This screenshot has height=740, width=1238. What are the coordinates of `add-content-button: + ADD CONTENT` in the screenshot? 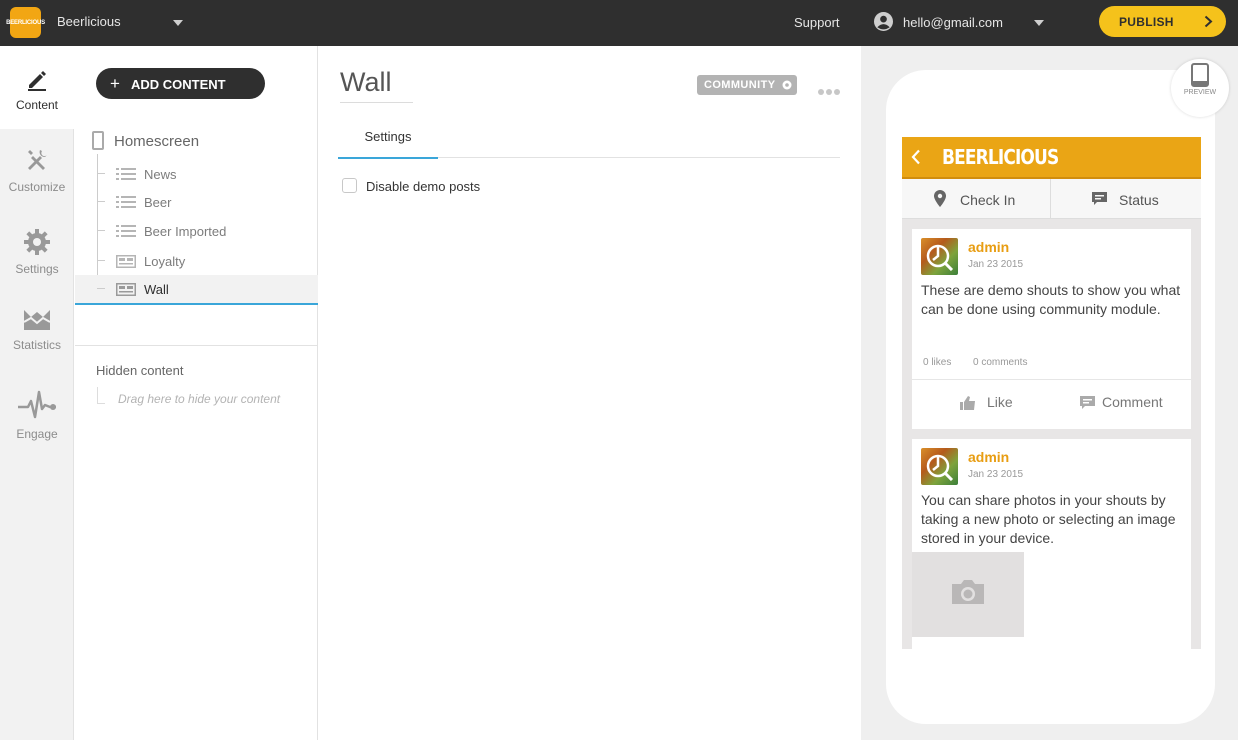 It's located at (180, 83).